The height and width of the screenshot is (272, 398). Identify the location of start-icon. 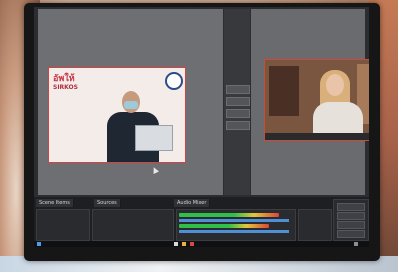
(39, 244).